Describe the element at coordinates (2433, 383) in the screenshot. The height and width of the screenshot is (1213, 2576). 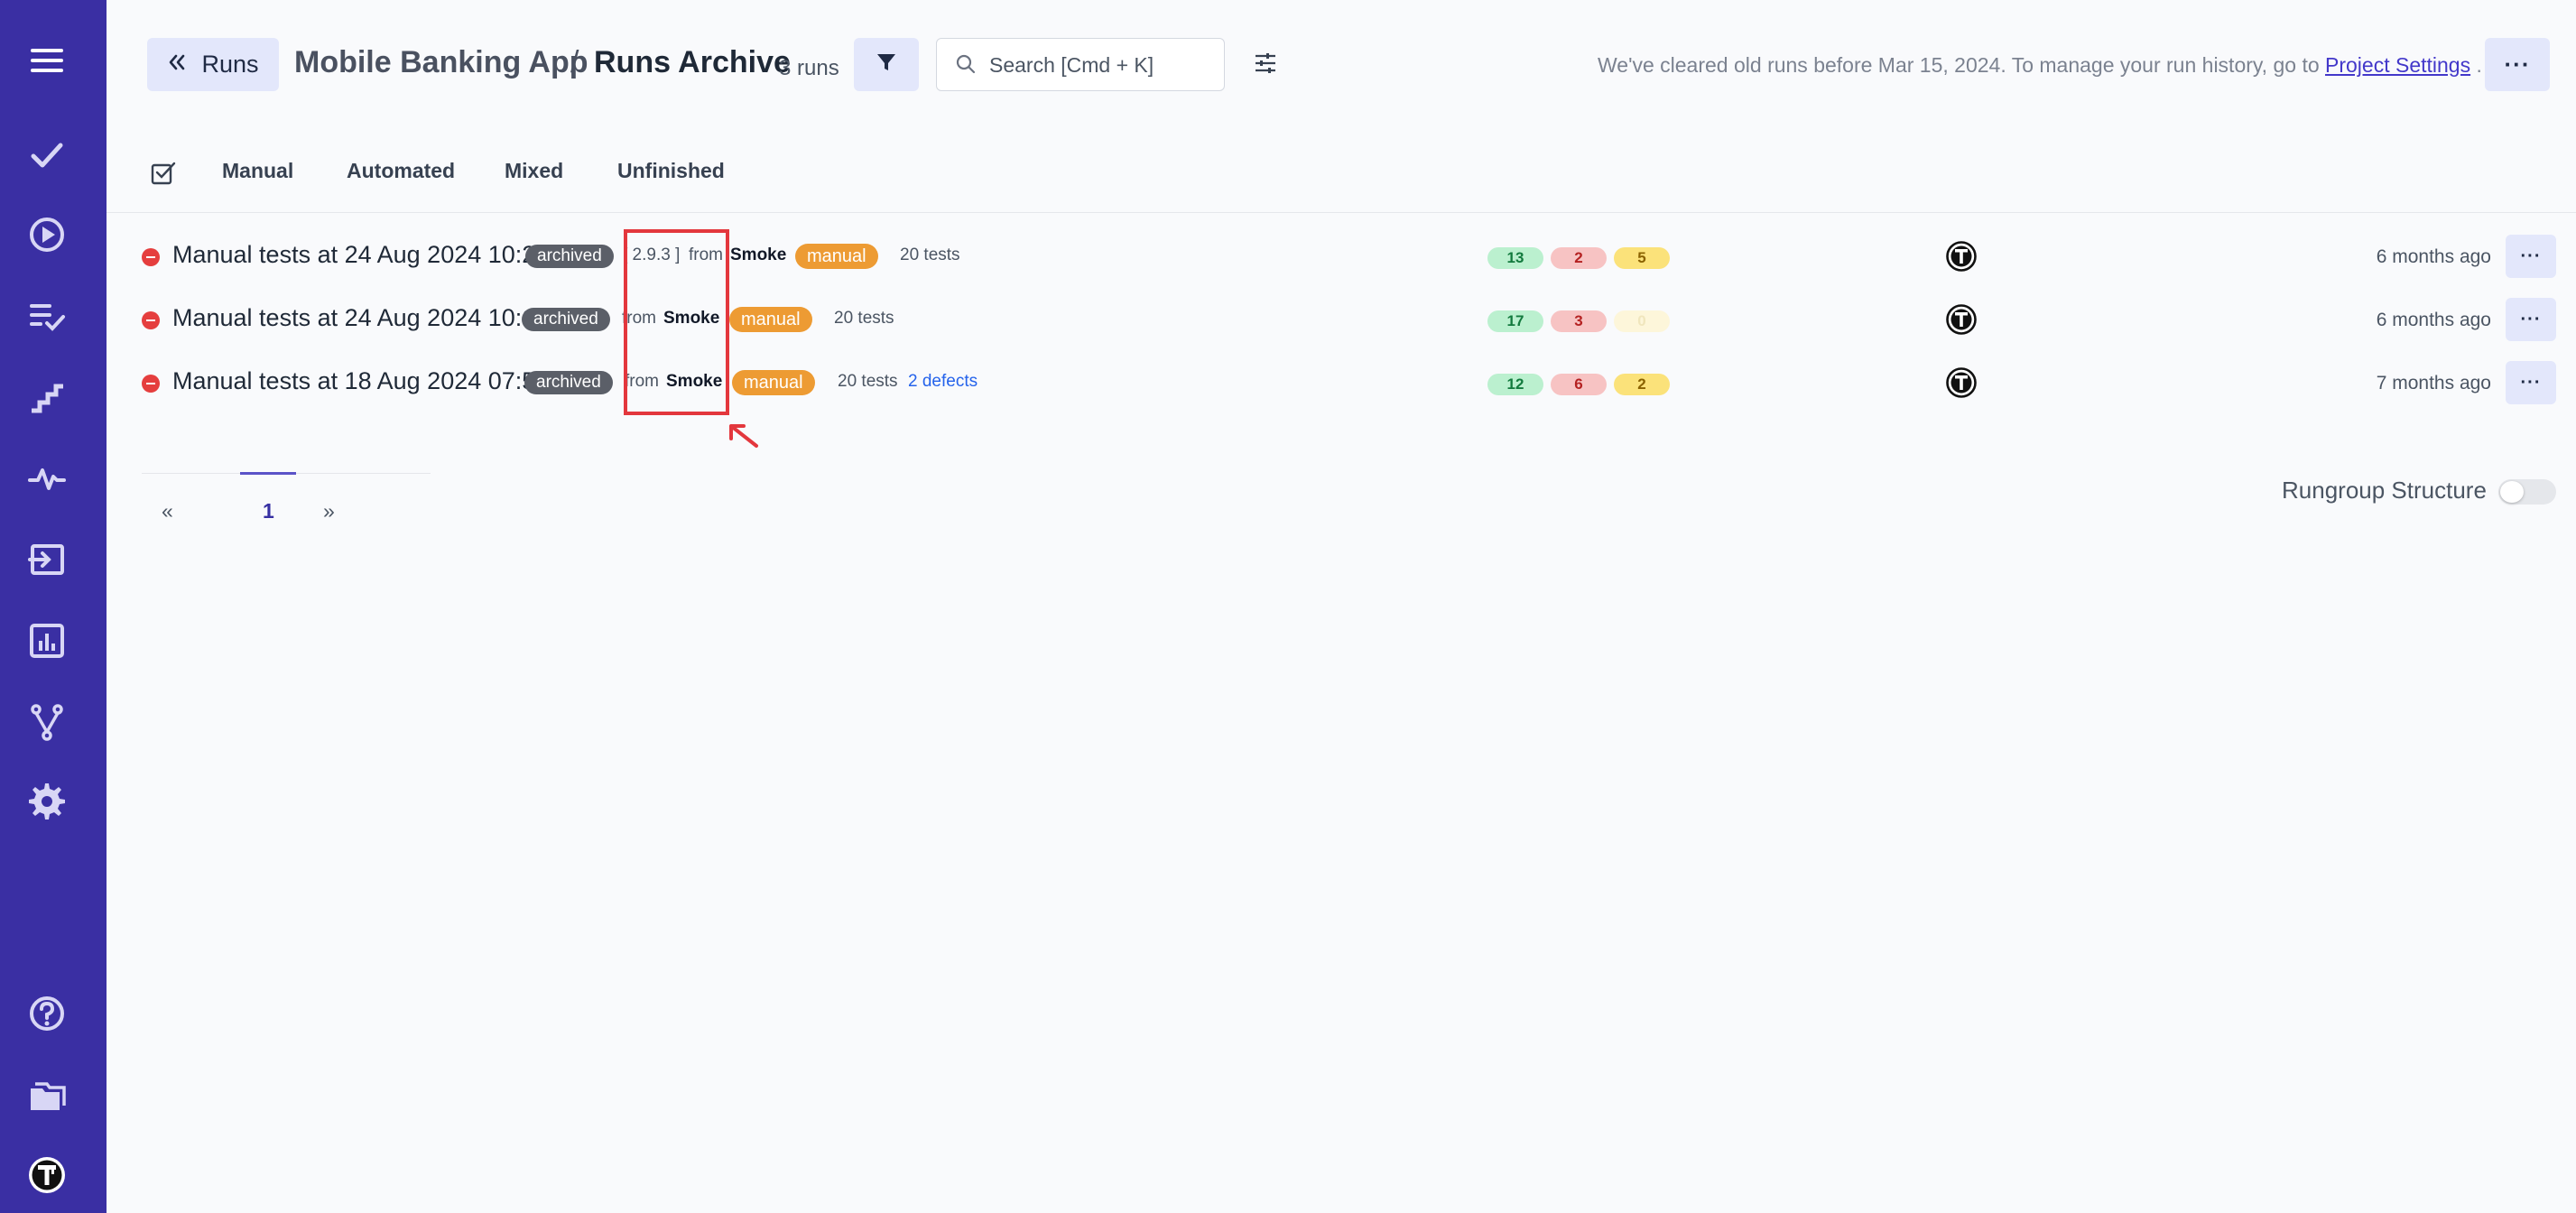
I see `run-time-ago: 7 months ago` at that location.